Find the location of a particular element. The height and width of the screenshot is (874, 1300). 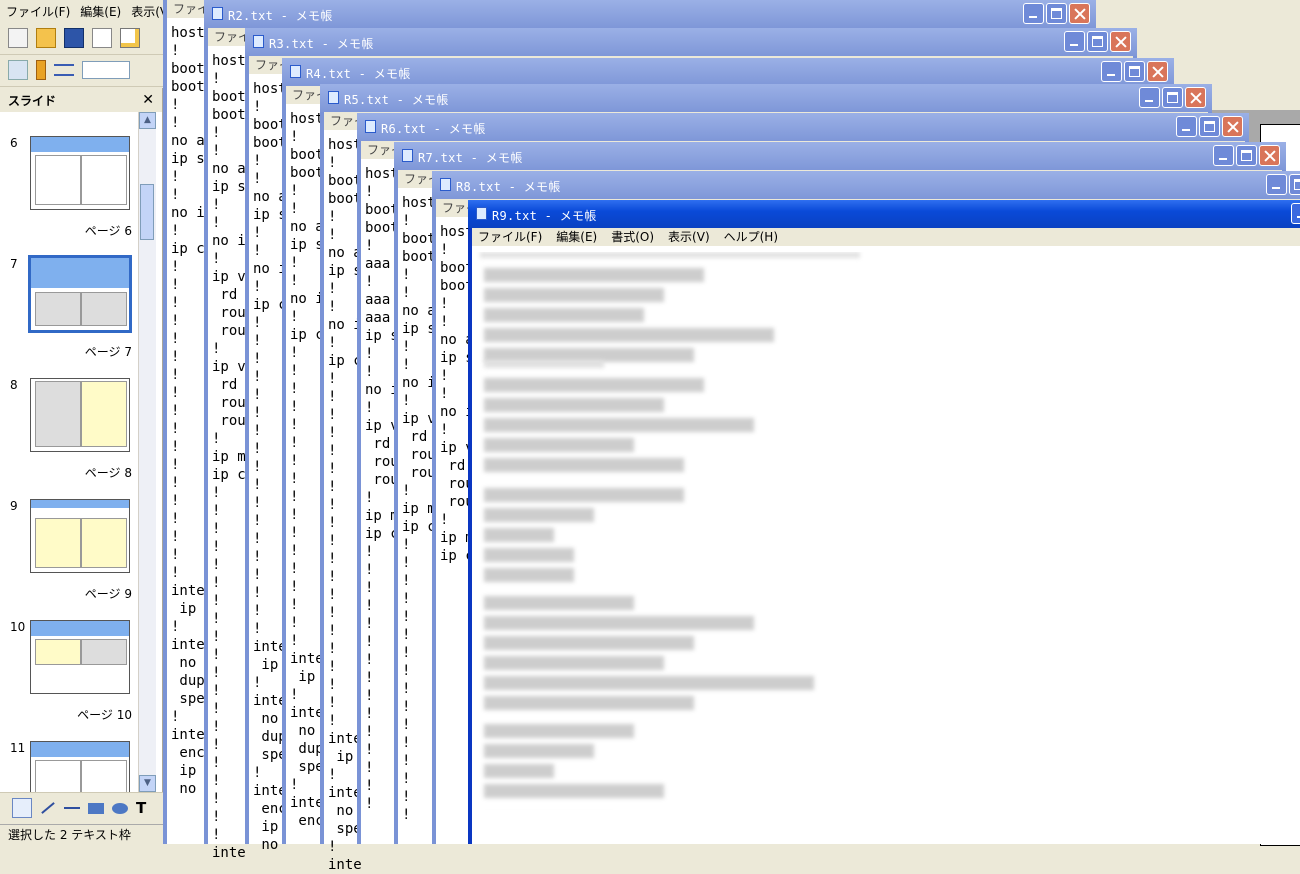

window-title: R2.txt - メモ帳 is located at coordinates (280, 16).